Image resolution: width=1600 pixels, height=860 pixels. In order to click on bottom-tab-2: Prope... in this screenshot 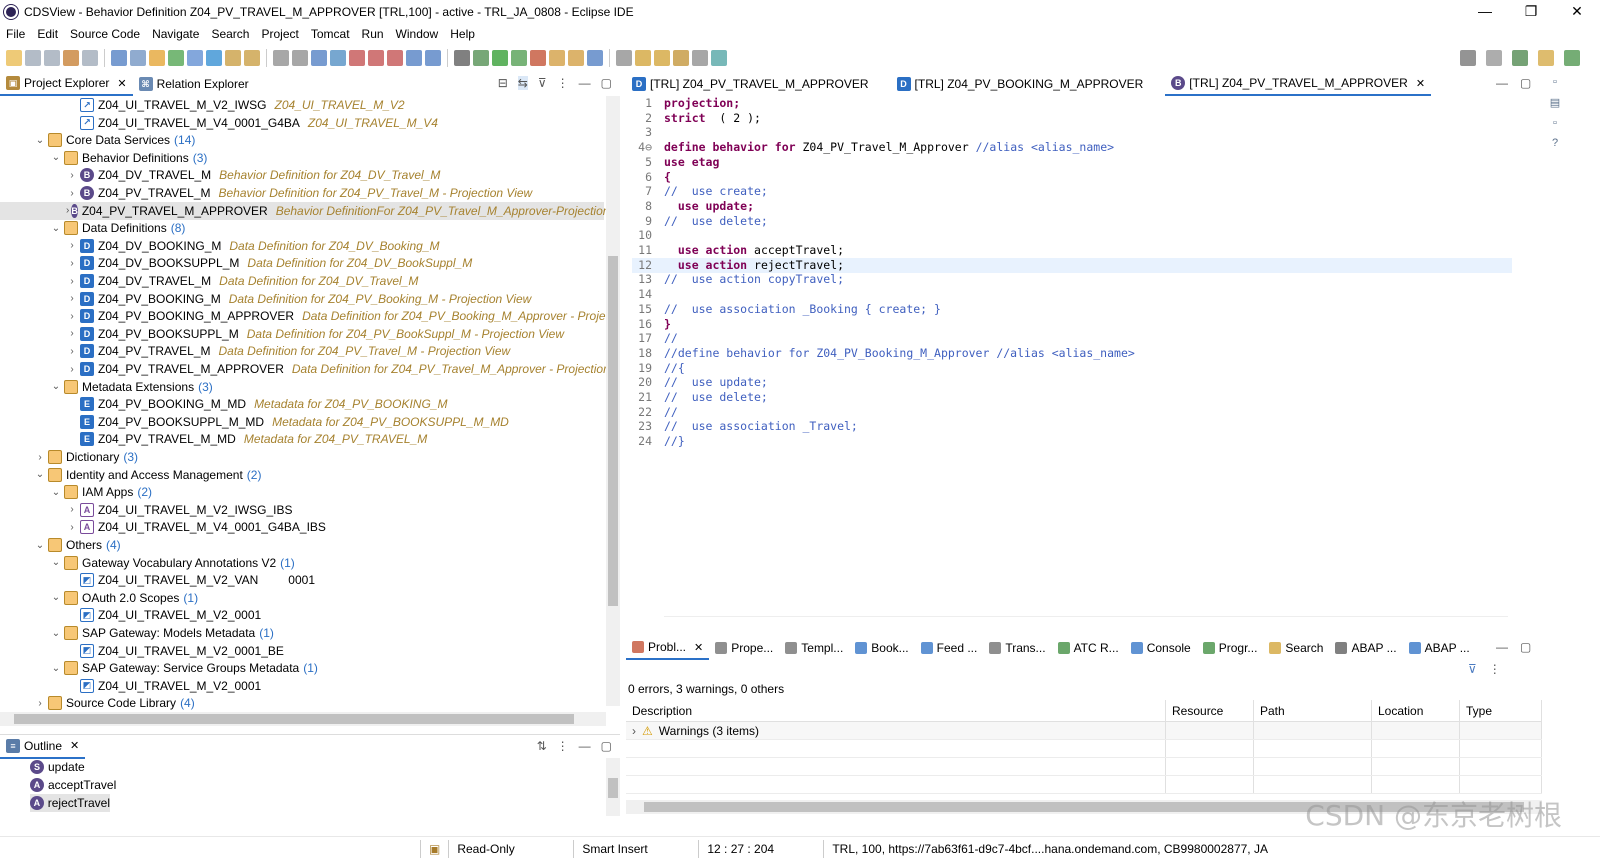, I will do `click(744, 648)`.